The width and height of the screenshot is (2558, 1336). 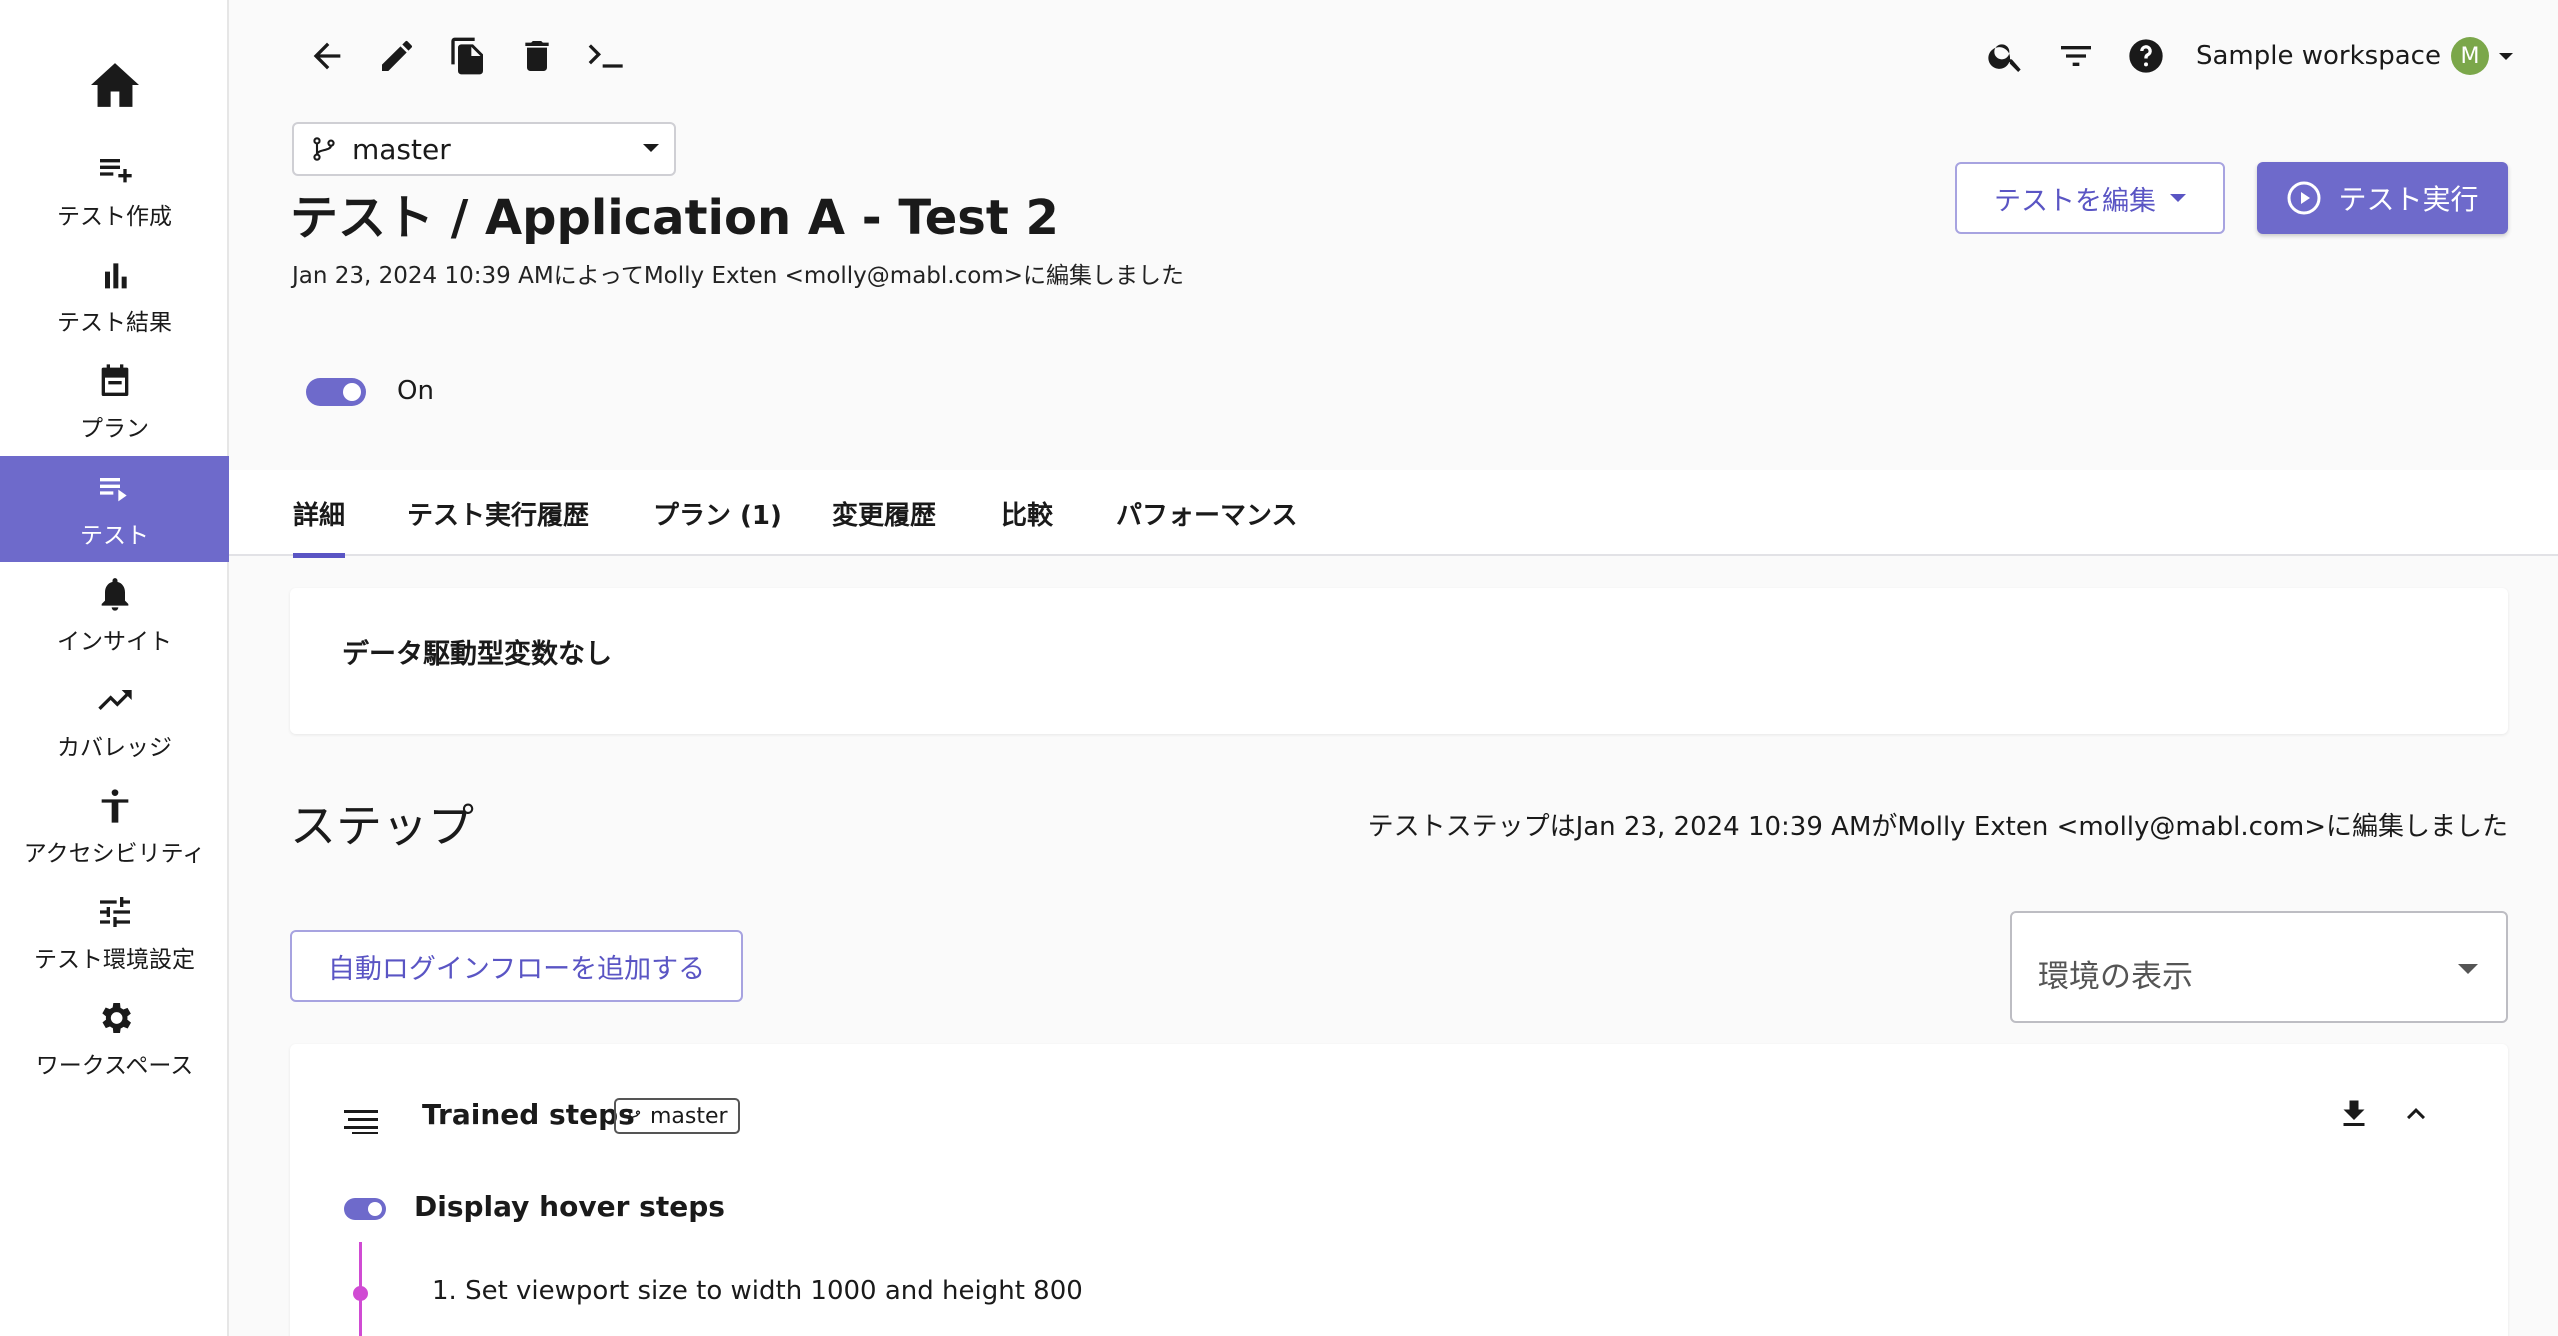 I want to click on sidebar-item-label: プラン, so click(x=114, y=429).